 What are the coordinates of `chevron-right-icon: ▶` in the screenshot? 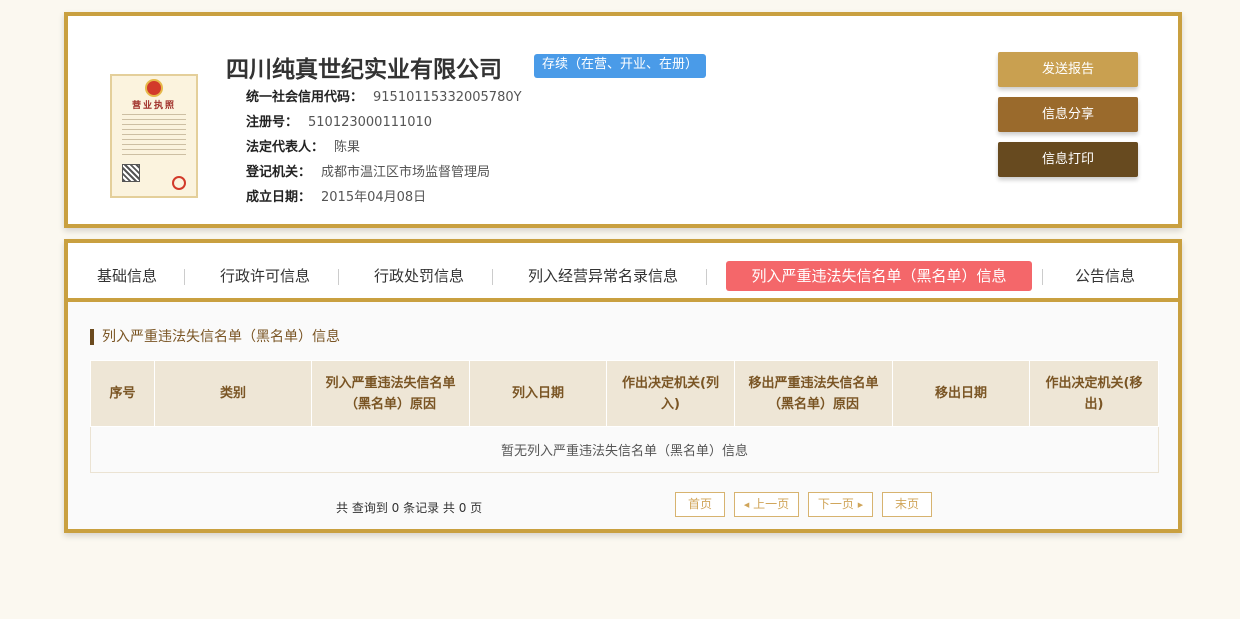 It's located at (860, 505).